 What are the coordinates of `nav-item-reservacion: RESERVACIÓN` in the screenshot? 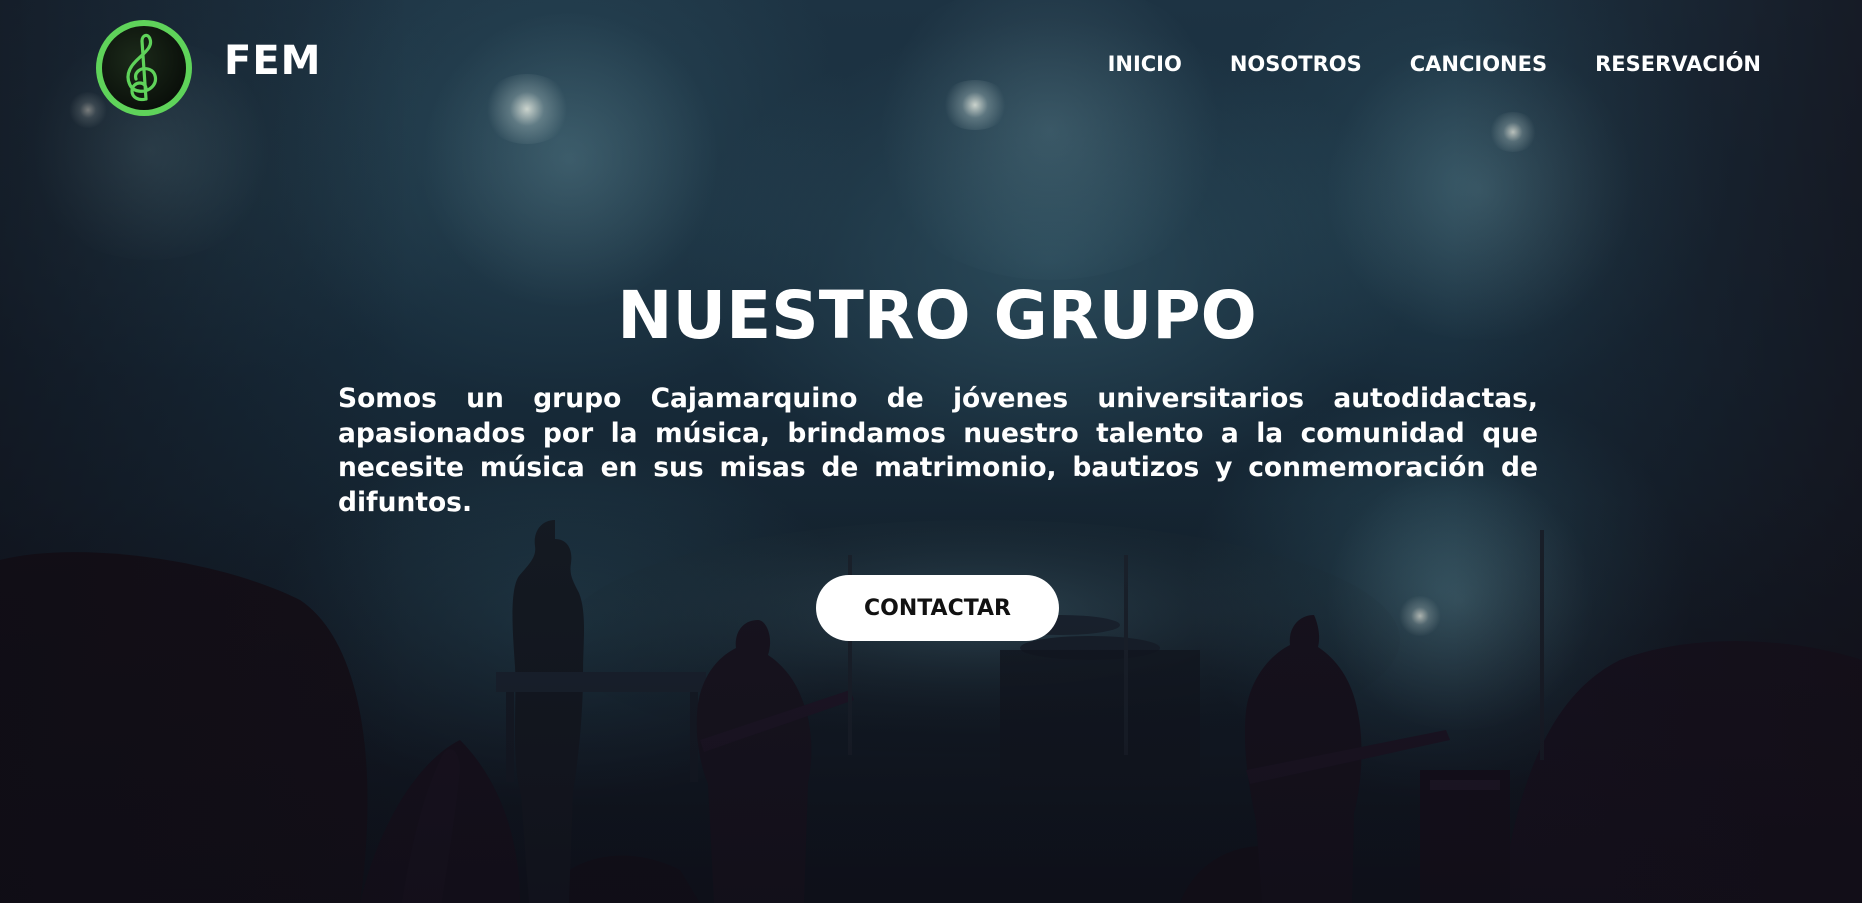 It's located at (1678, 64).